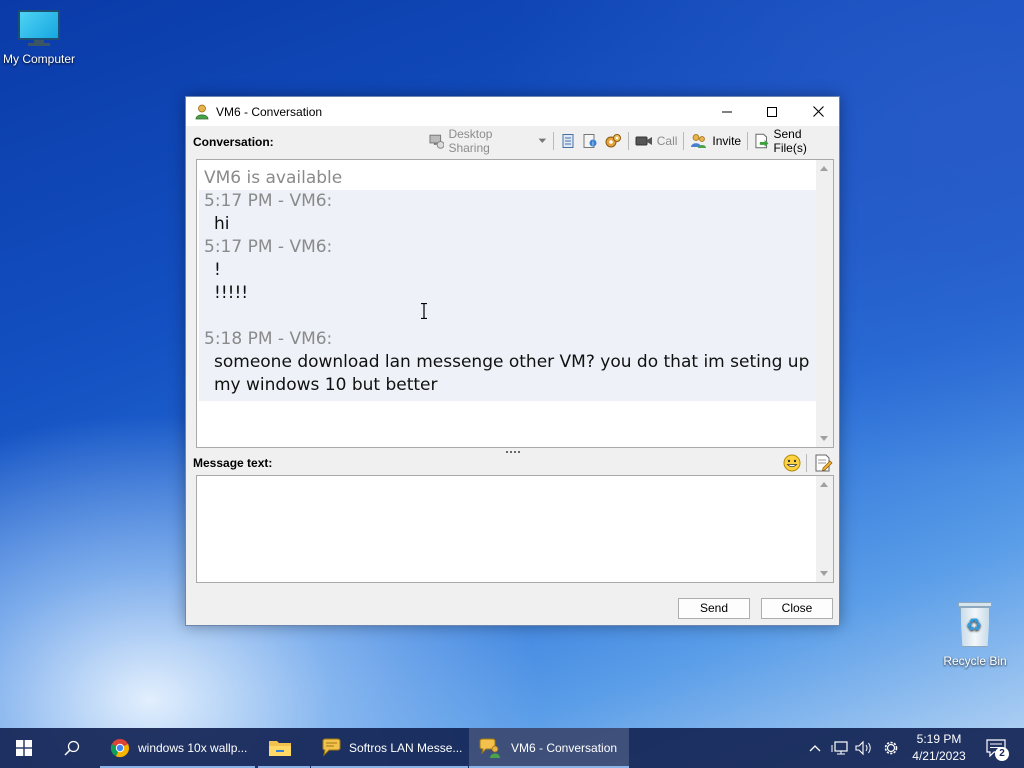 Image resolution: width=1024 pixels, height=768 pixels. I want to click on pane-splitter-handle, so click(513, 453).